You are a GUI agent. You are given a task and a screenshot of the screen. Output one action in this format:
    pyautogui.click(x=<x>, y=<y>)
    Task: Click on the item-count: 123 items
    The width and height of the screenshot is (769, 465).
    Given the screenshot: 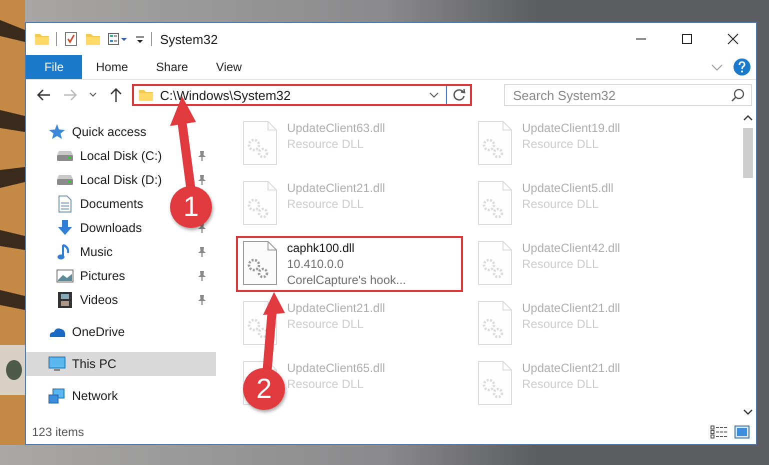 What is the action you would take?
    pyautogui.click(x=58, y=432)
    